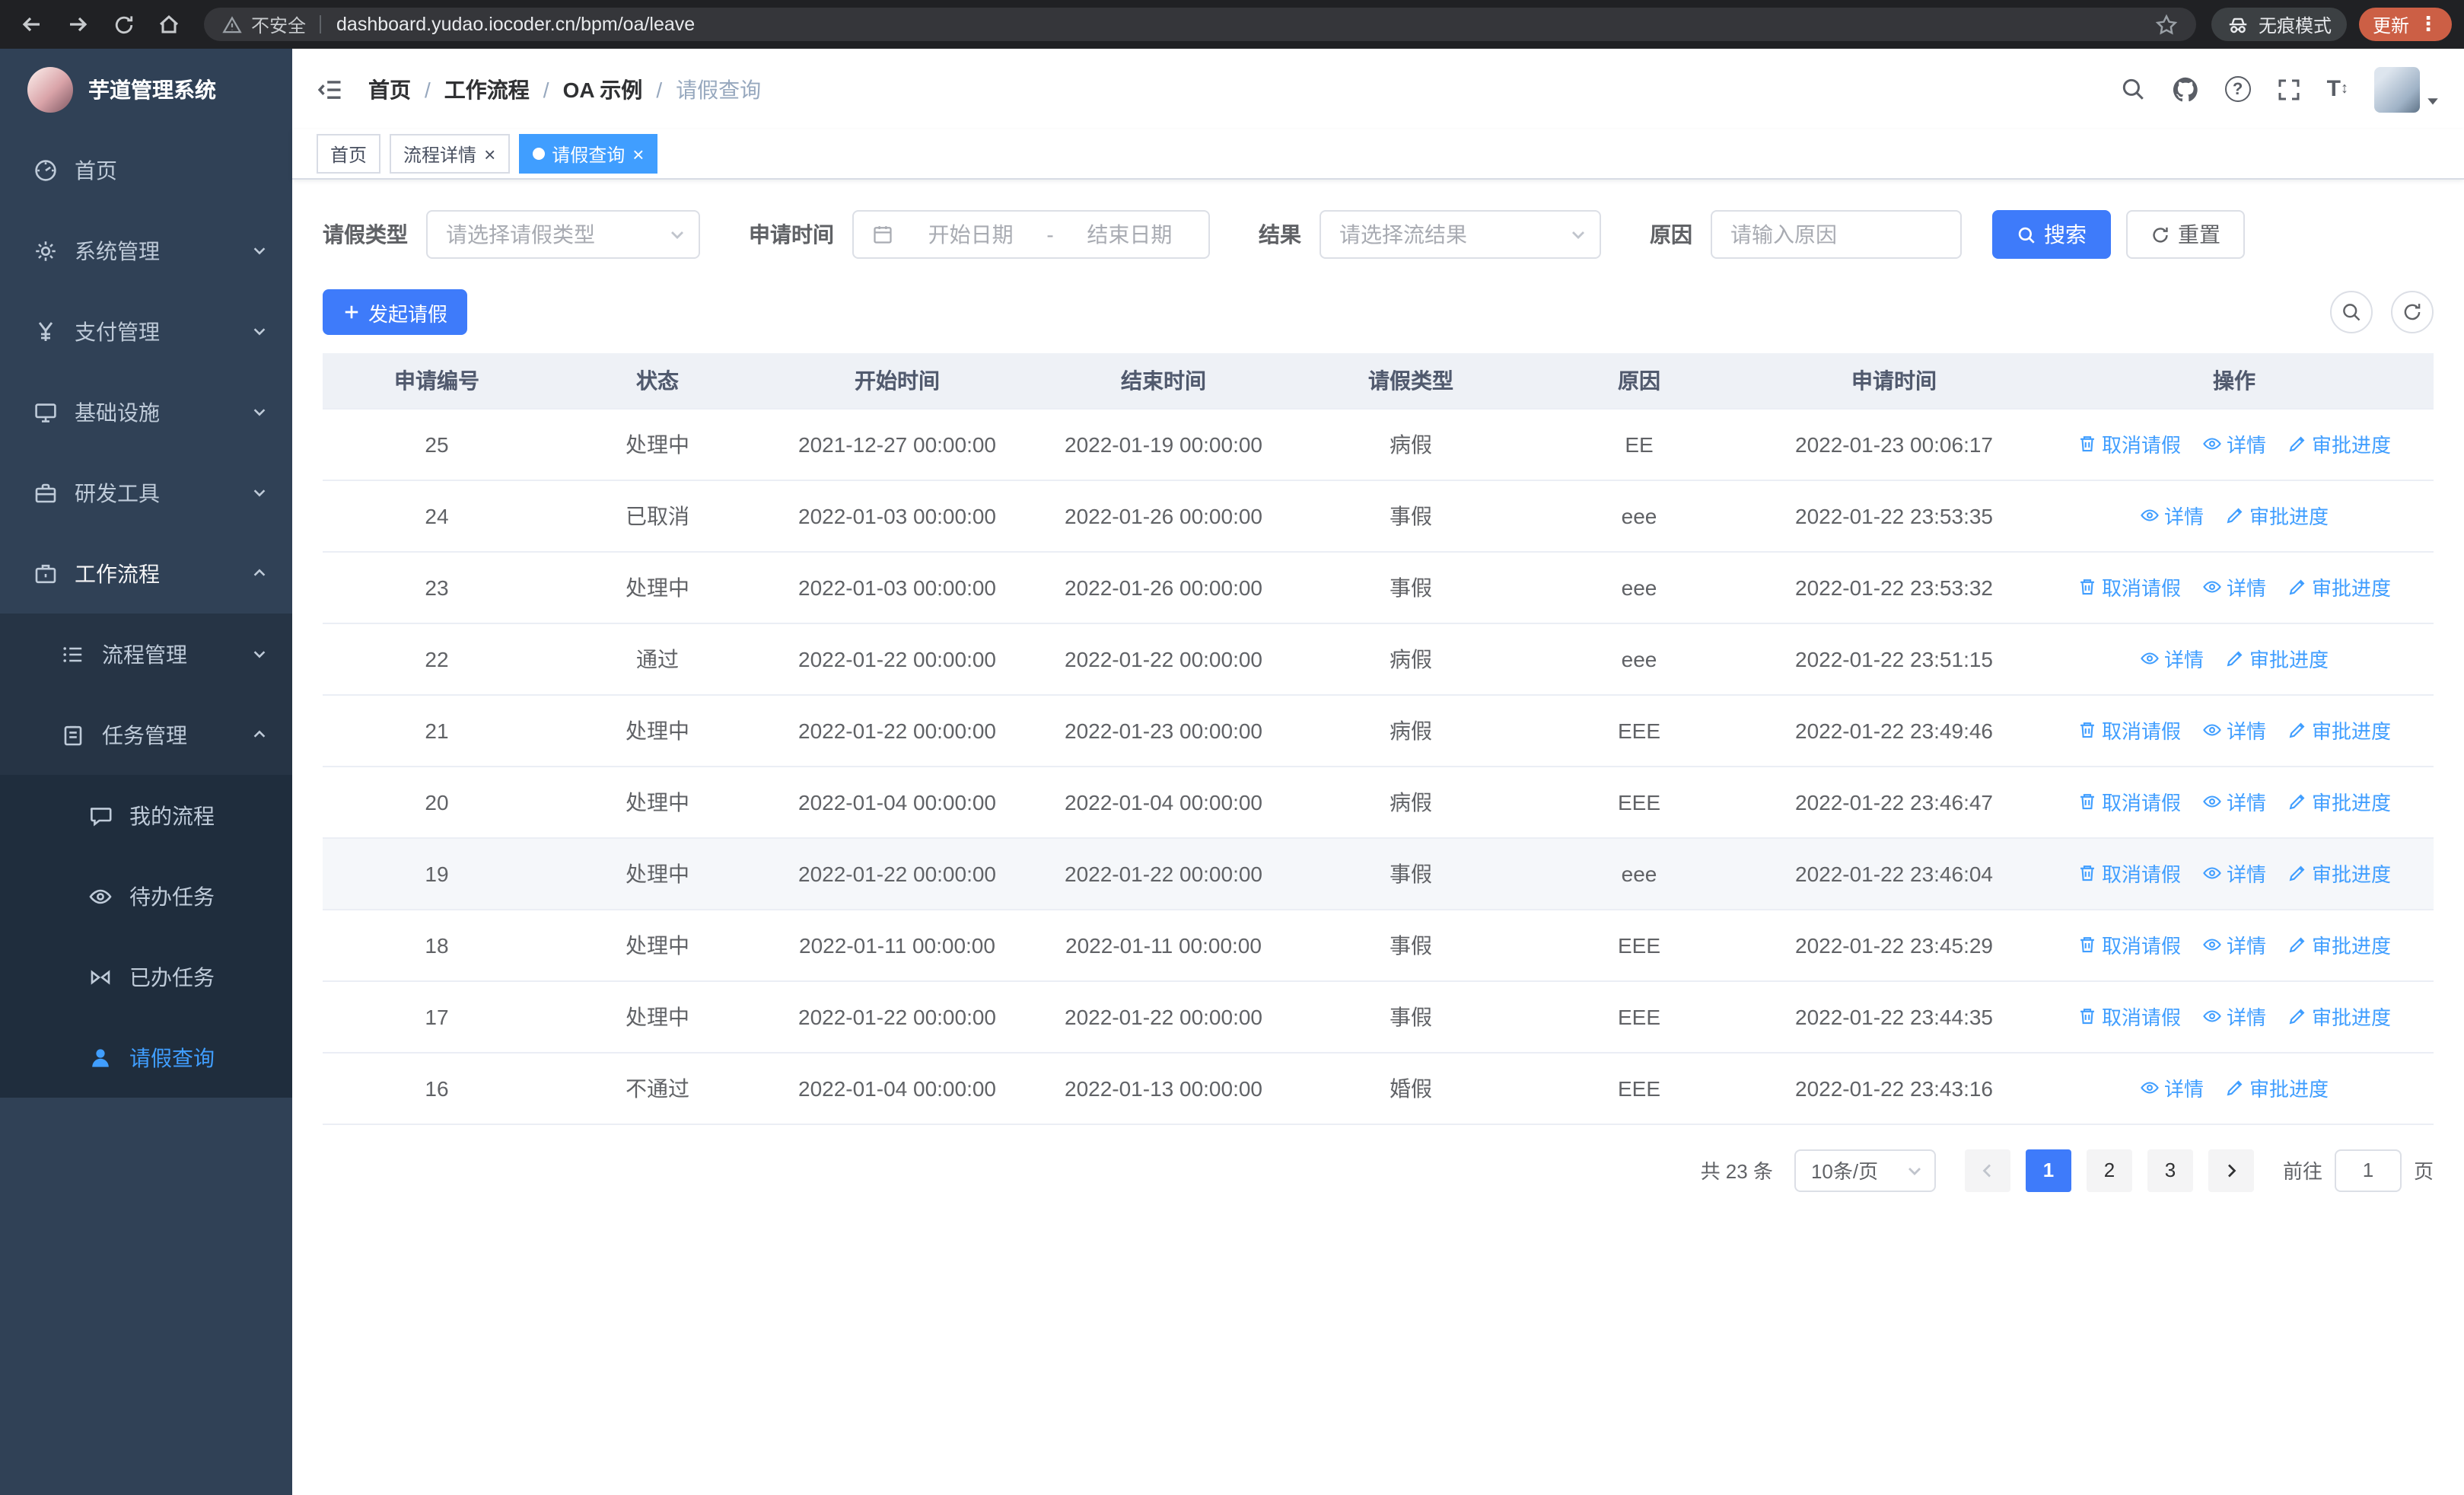 This screenshot has height=1495, width=2464. I want to click on cell-start: 2022-01-04 00:00:00, so click(897, 802).